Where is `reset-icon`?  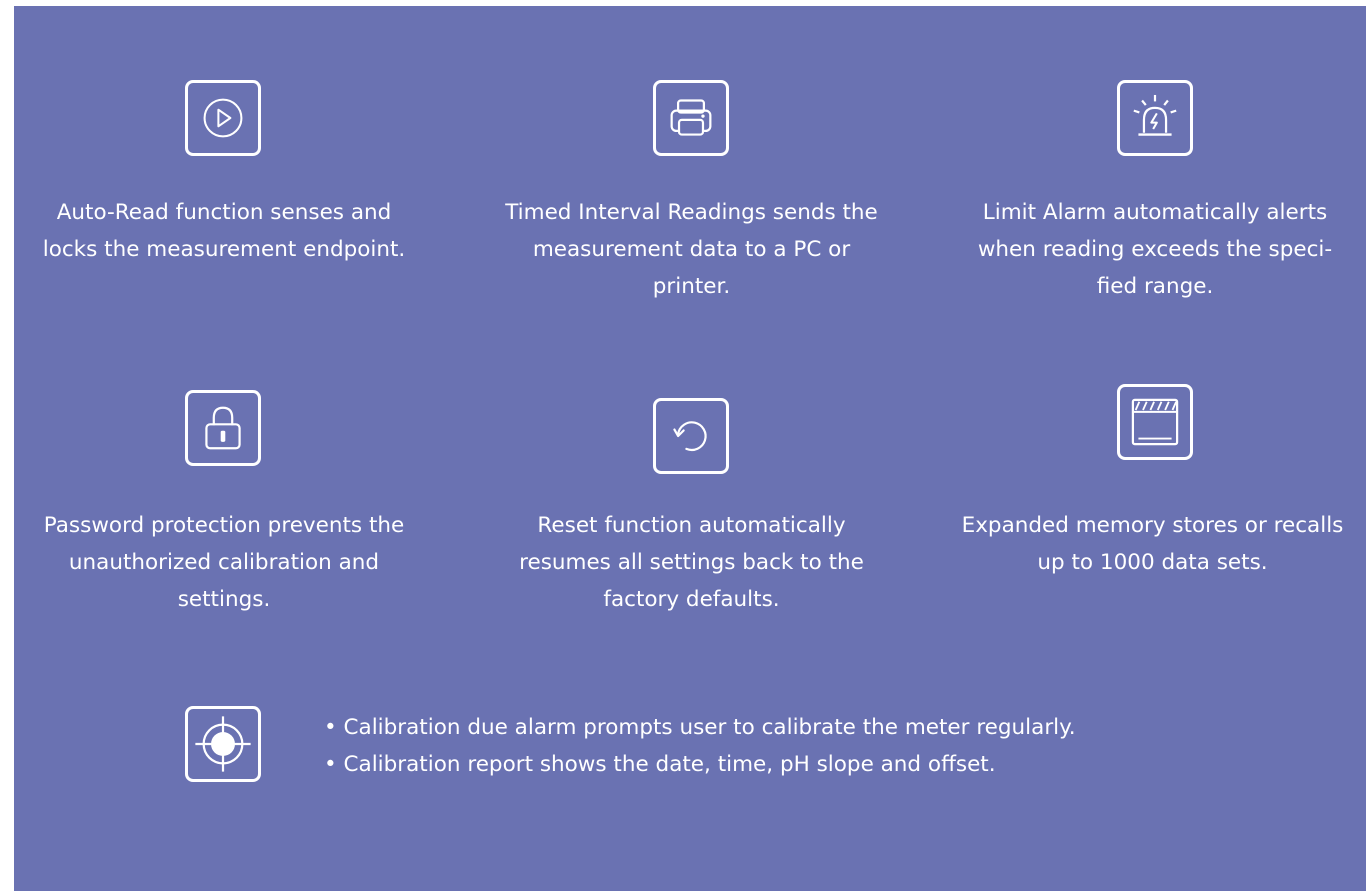
reset-icon is located at coordinates (691, 436).